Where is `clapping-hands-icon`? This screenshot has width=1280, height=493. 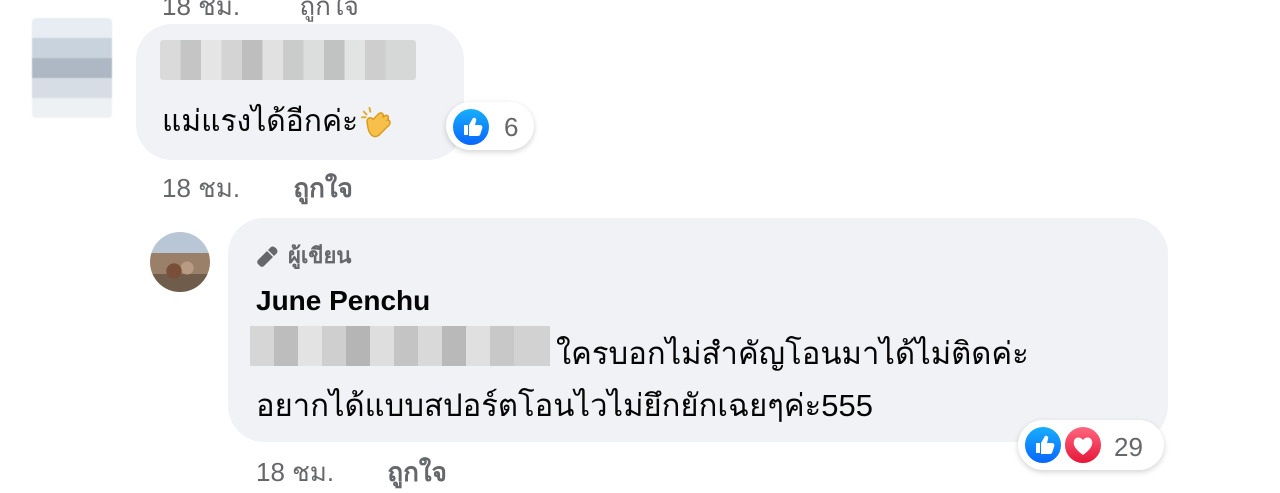 clapping-hands-icon is located at coordinates (376, 122).